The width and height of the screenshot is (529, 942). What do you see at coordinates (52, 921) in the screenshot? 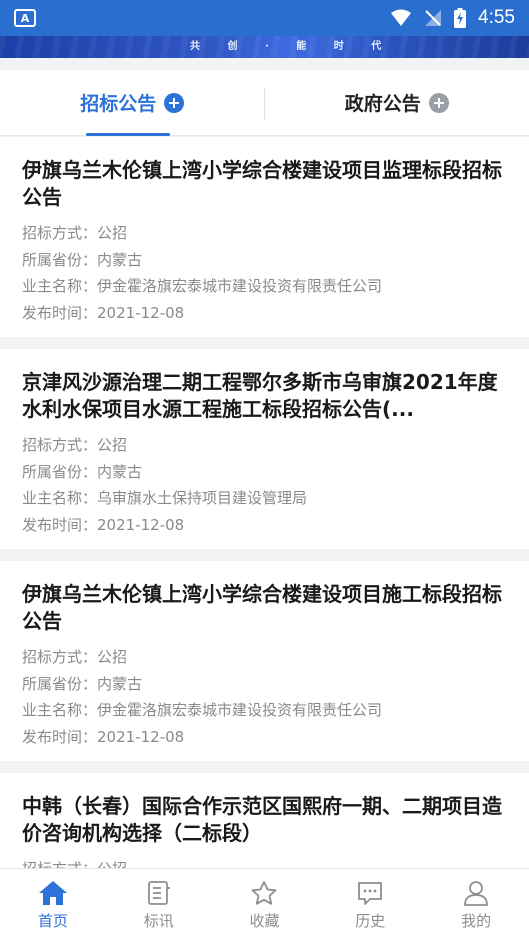
I see `nav-label: 首页` at bounding box center [52, 921].